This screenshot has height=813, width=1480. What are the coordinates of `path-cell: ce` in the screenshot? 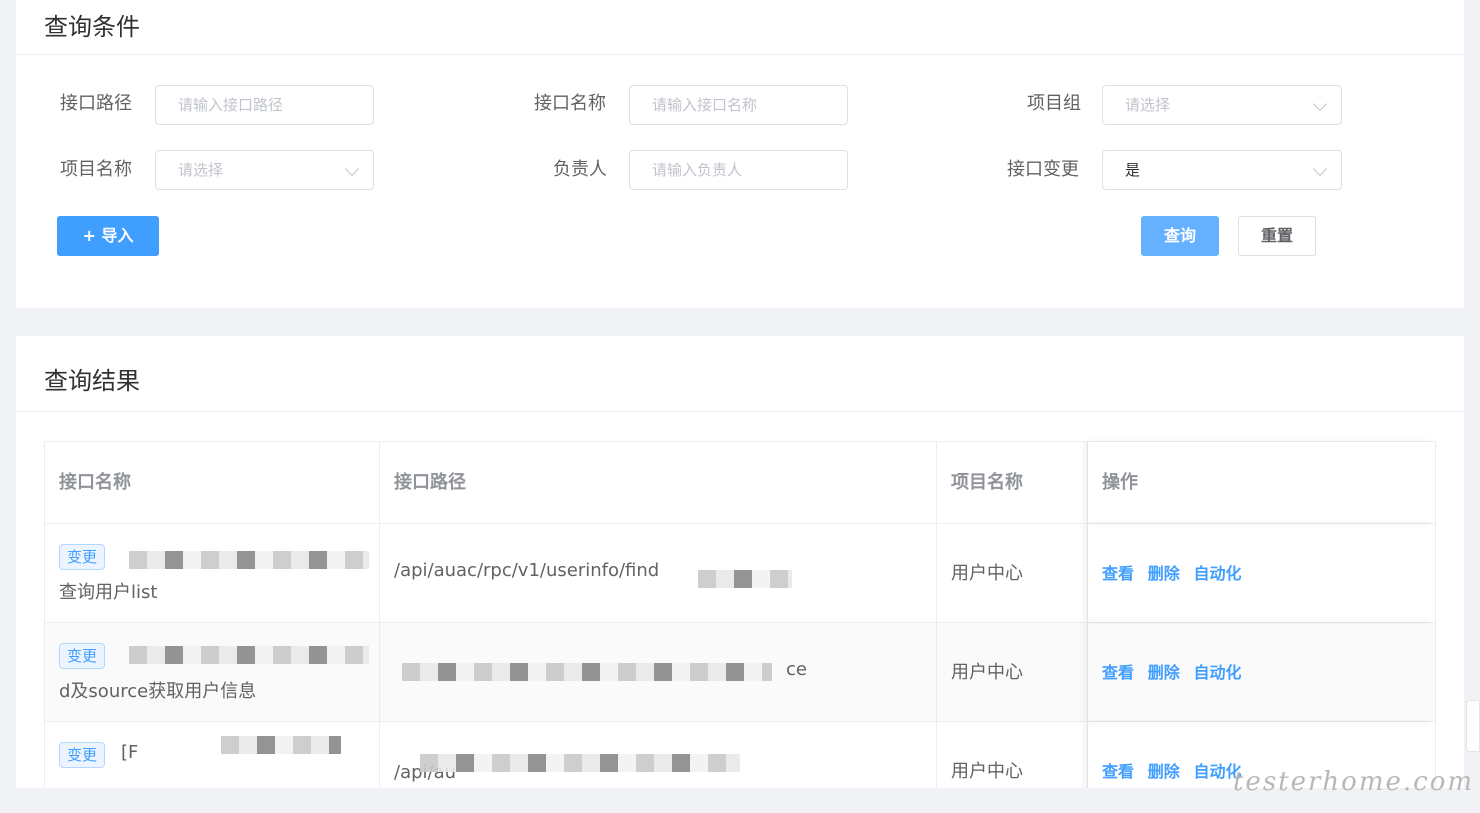 It's located at (658, 672).